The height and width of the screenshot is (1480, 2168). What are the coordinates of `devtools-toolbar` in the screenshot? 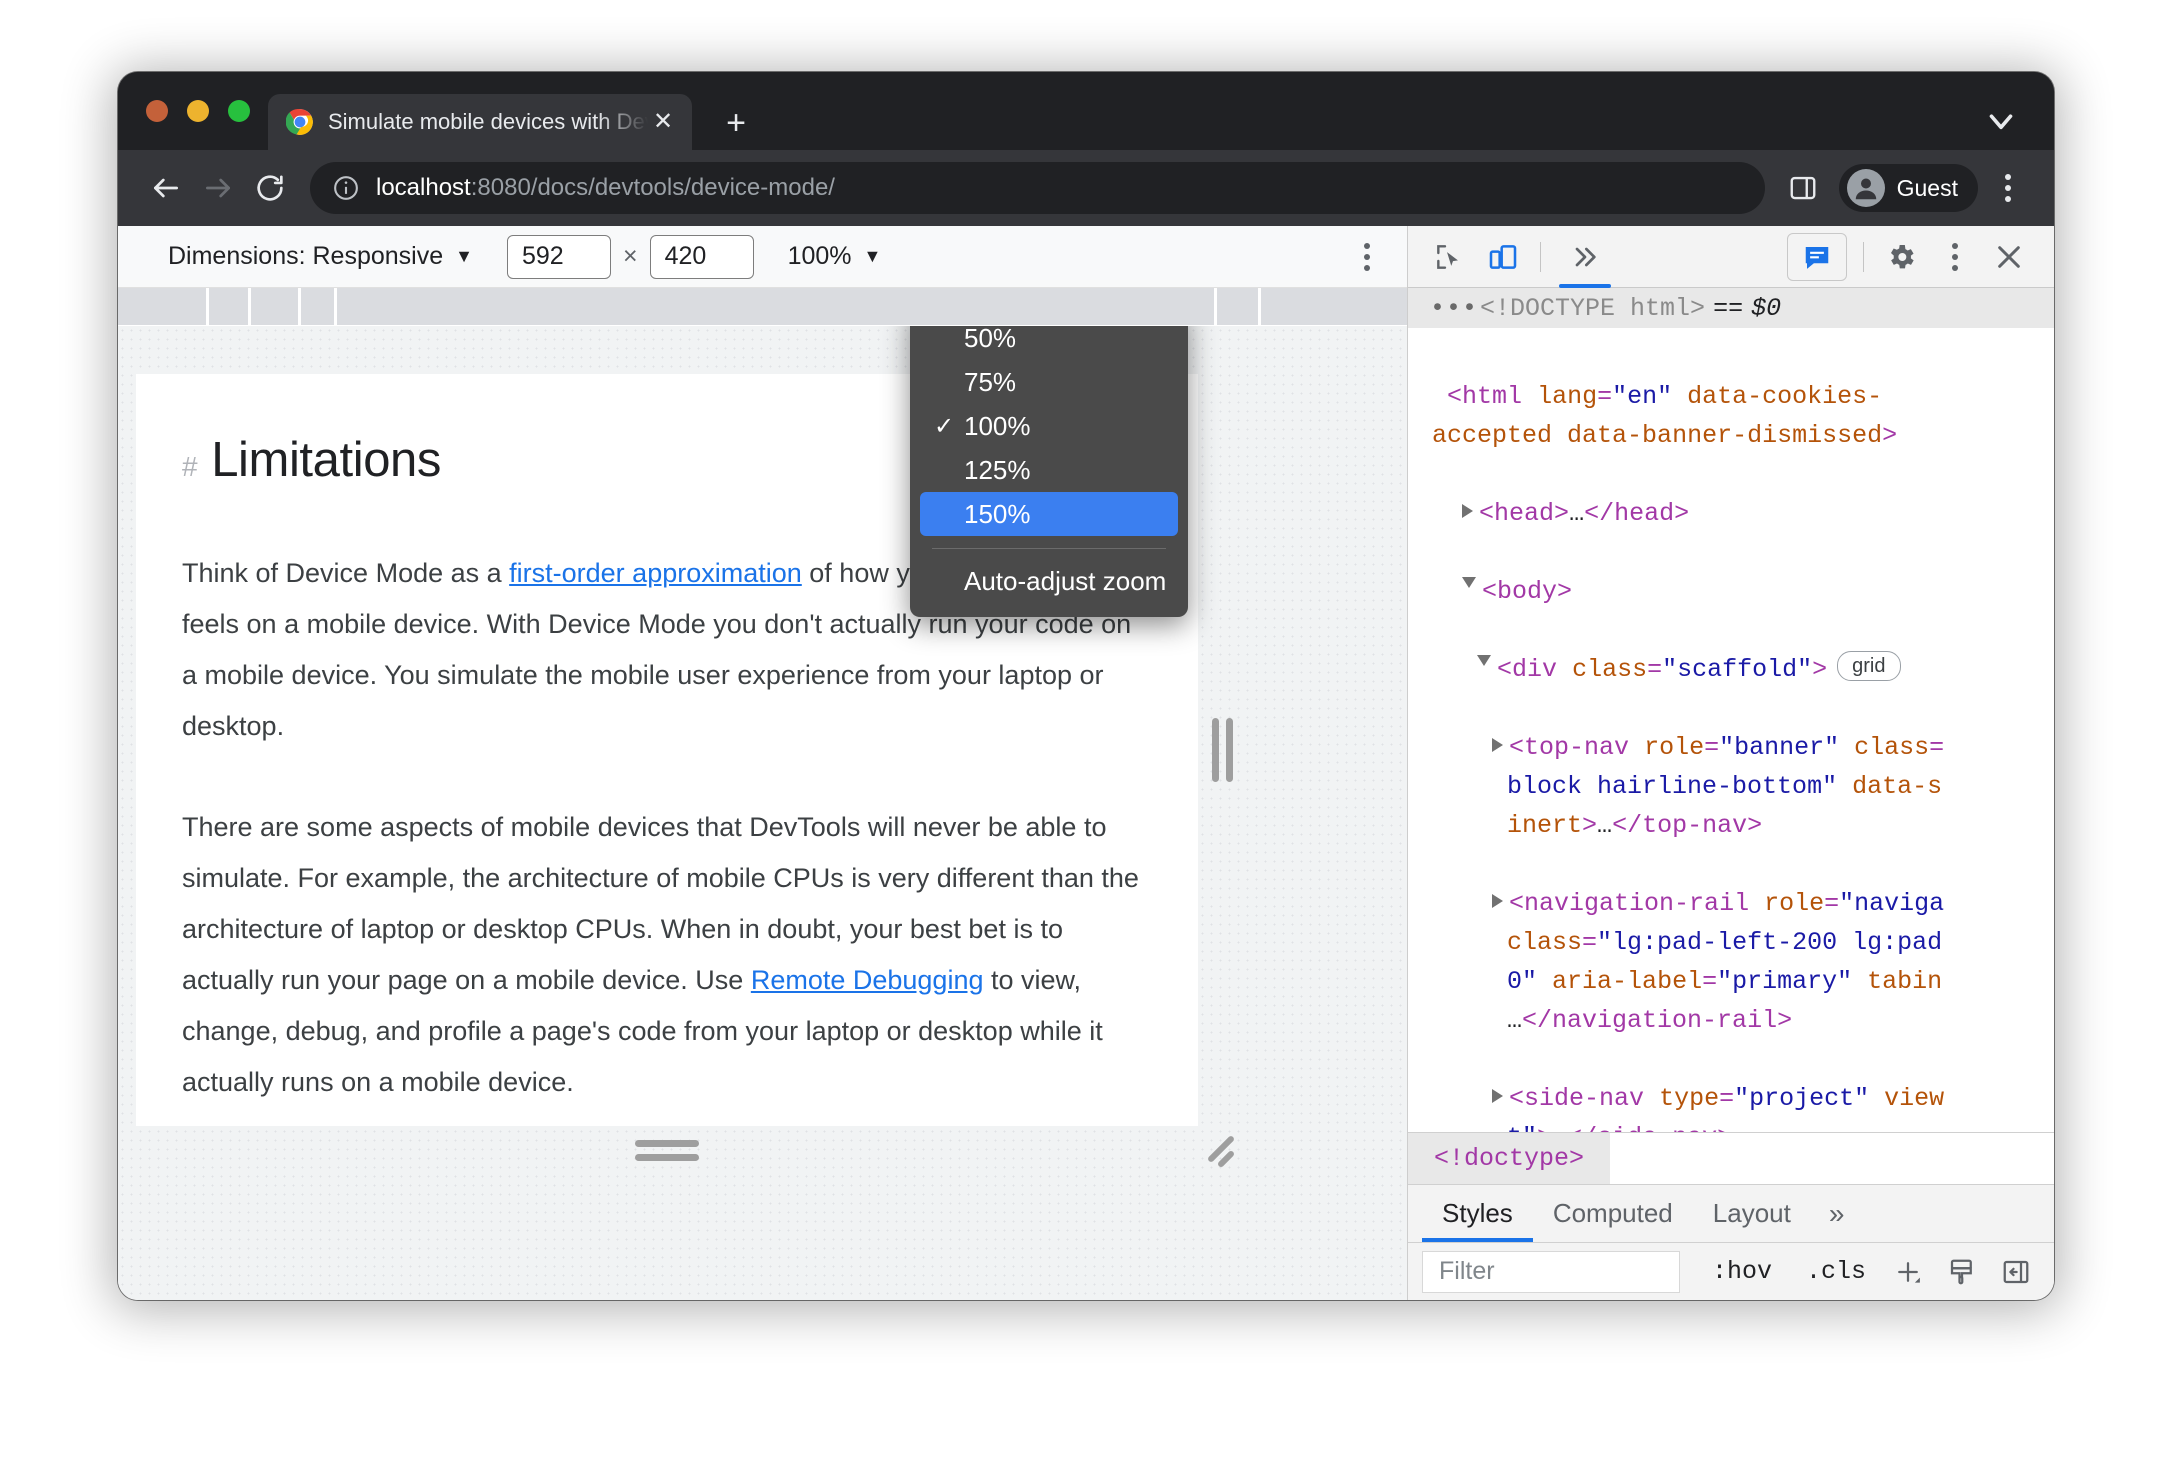 It's located at (1731, 257).